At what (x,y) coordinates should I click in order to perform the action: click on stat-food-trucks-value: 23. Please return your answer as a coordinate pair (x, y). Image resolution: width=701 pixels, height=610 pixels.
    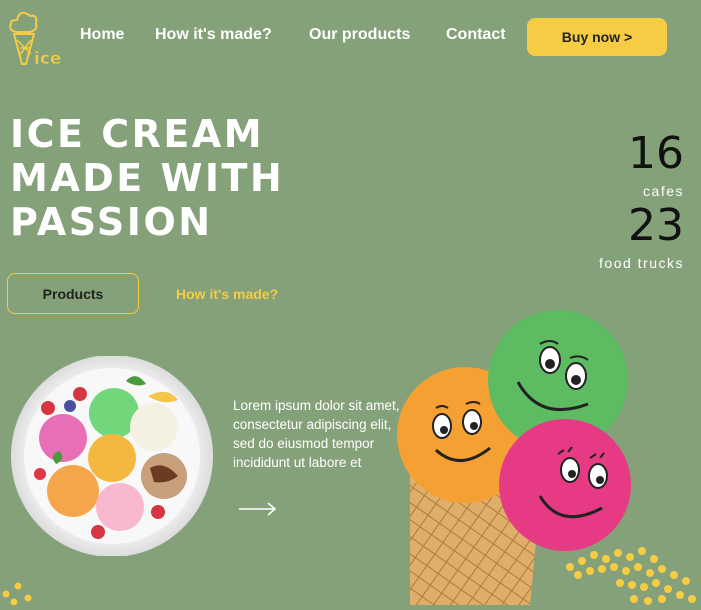
    Looking at the image, I should click on (656, 225).